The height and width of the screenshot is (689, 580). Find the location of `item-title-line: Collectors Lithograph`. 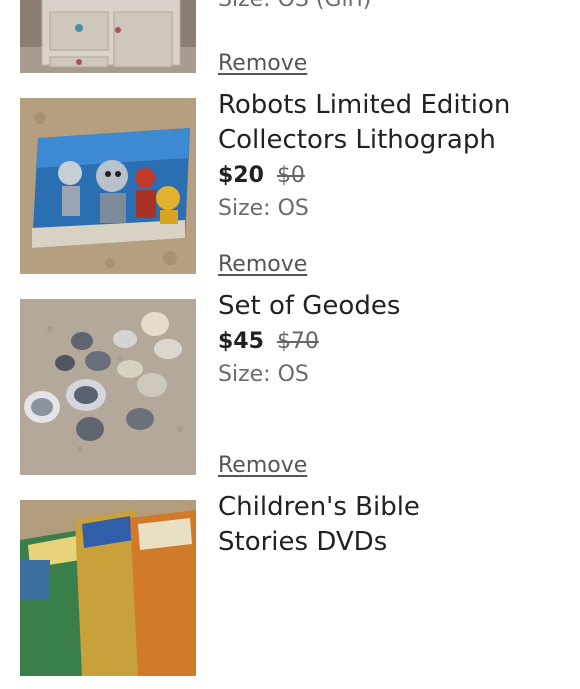

item-title-line: Collectors Lithograph is located at coordinates (357, 140).